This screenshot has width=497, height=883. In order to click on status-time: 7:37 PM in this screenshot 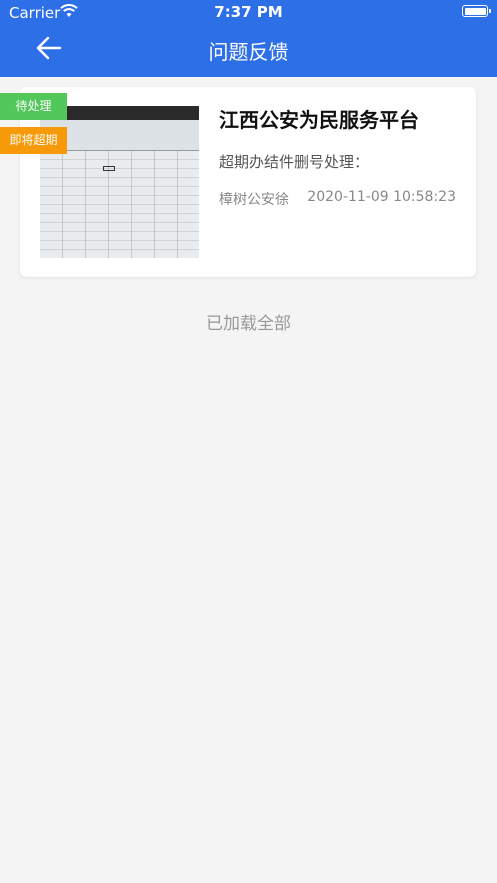, I will do `click(248, 12)`.